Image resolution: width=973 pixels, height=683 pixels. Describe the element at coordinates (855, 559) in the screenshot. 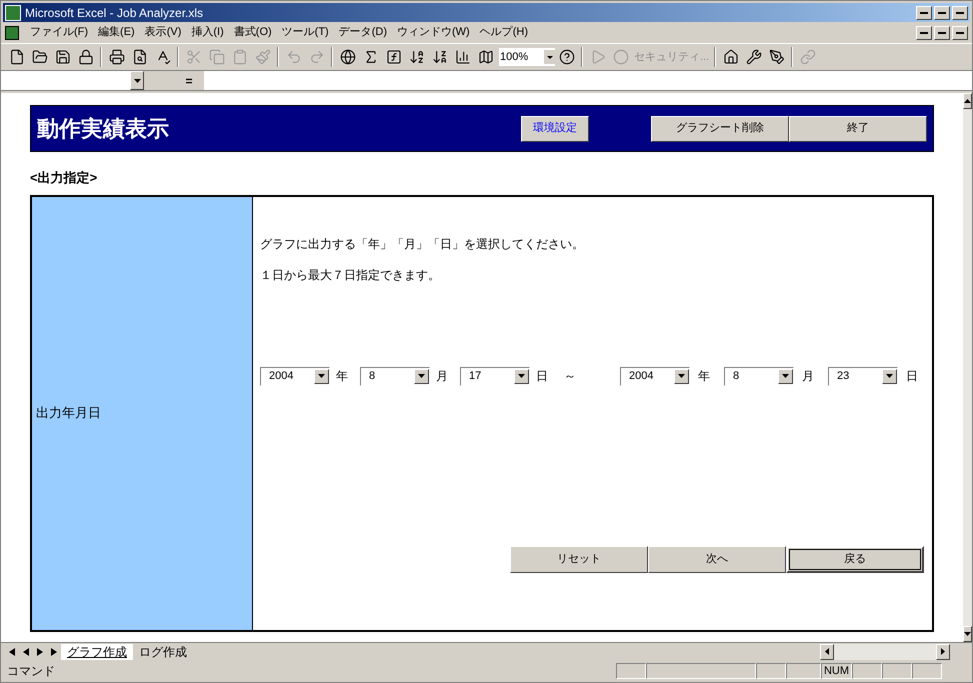

I see `action-button: 戻る` at that location.